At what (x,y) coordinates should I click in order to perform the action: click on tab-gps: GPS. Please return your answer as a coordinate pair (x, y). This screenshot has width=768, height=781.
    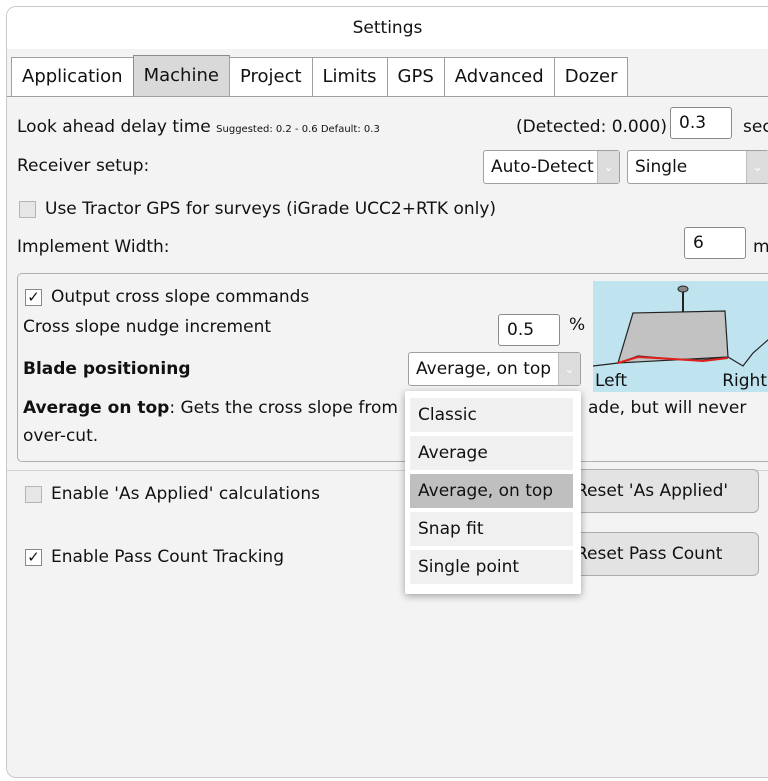
    Looking at the image, I should click on (415, 77).